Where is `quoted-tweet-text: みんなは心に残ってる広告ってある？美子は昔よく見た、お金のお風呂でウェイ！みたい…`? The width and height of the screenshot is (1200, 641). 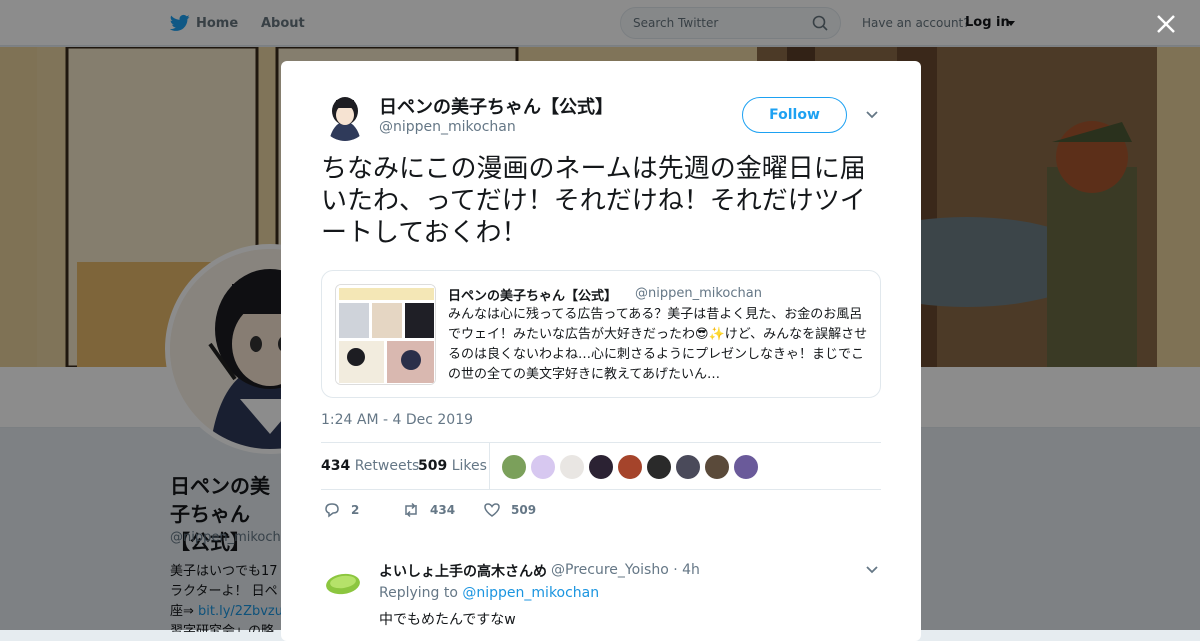
quoted-tweet-text: みんなは心に残ってる広告ってある？美子は昔よく見た、お金のお風呂でウェイ！みたい… is located at coordinates (658, 344).